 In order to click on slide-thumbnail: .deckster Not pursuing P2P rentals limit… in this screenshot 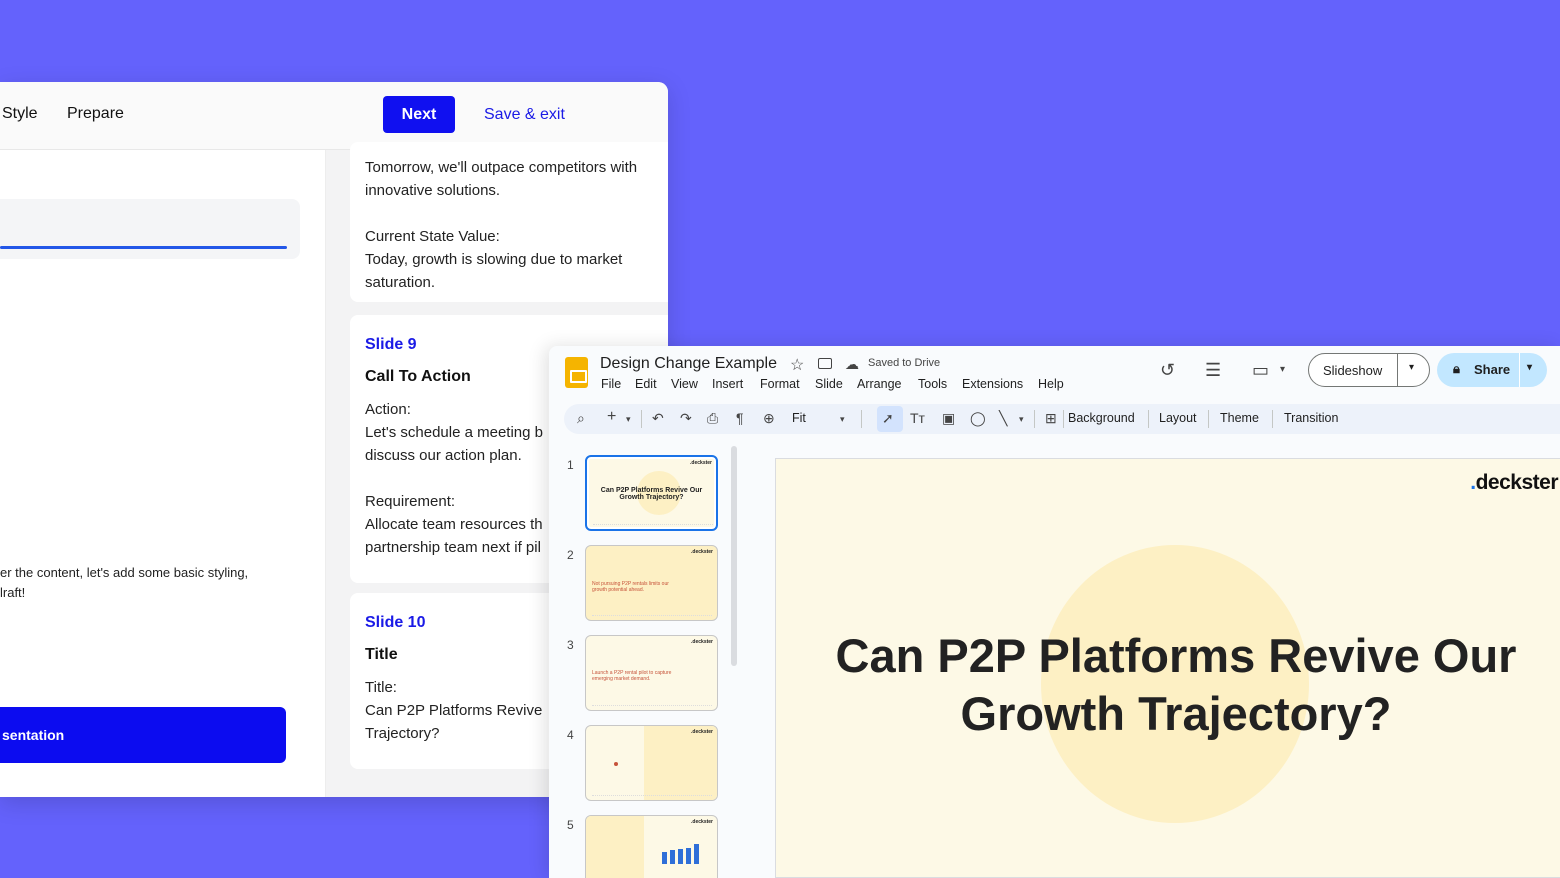, I will do `click(651, 583)`.